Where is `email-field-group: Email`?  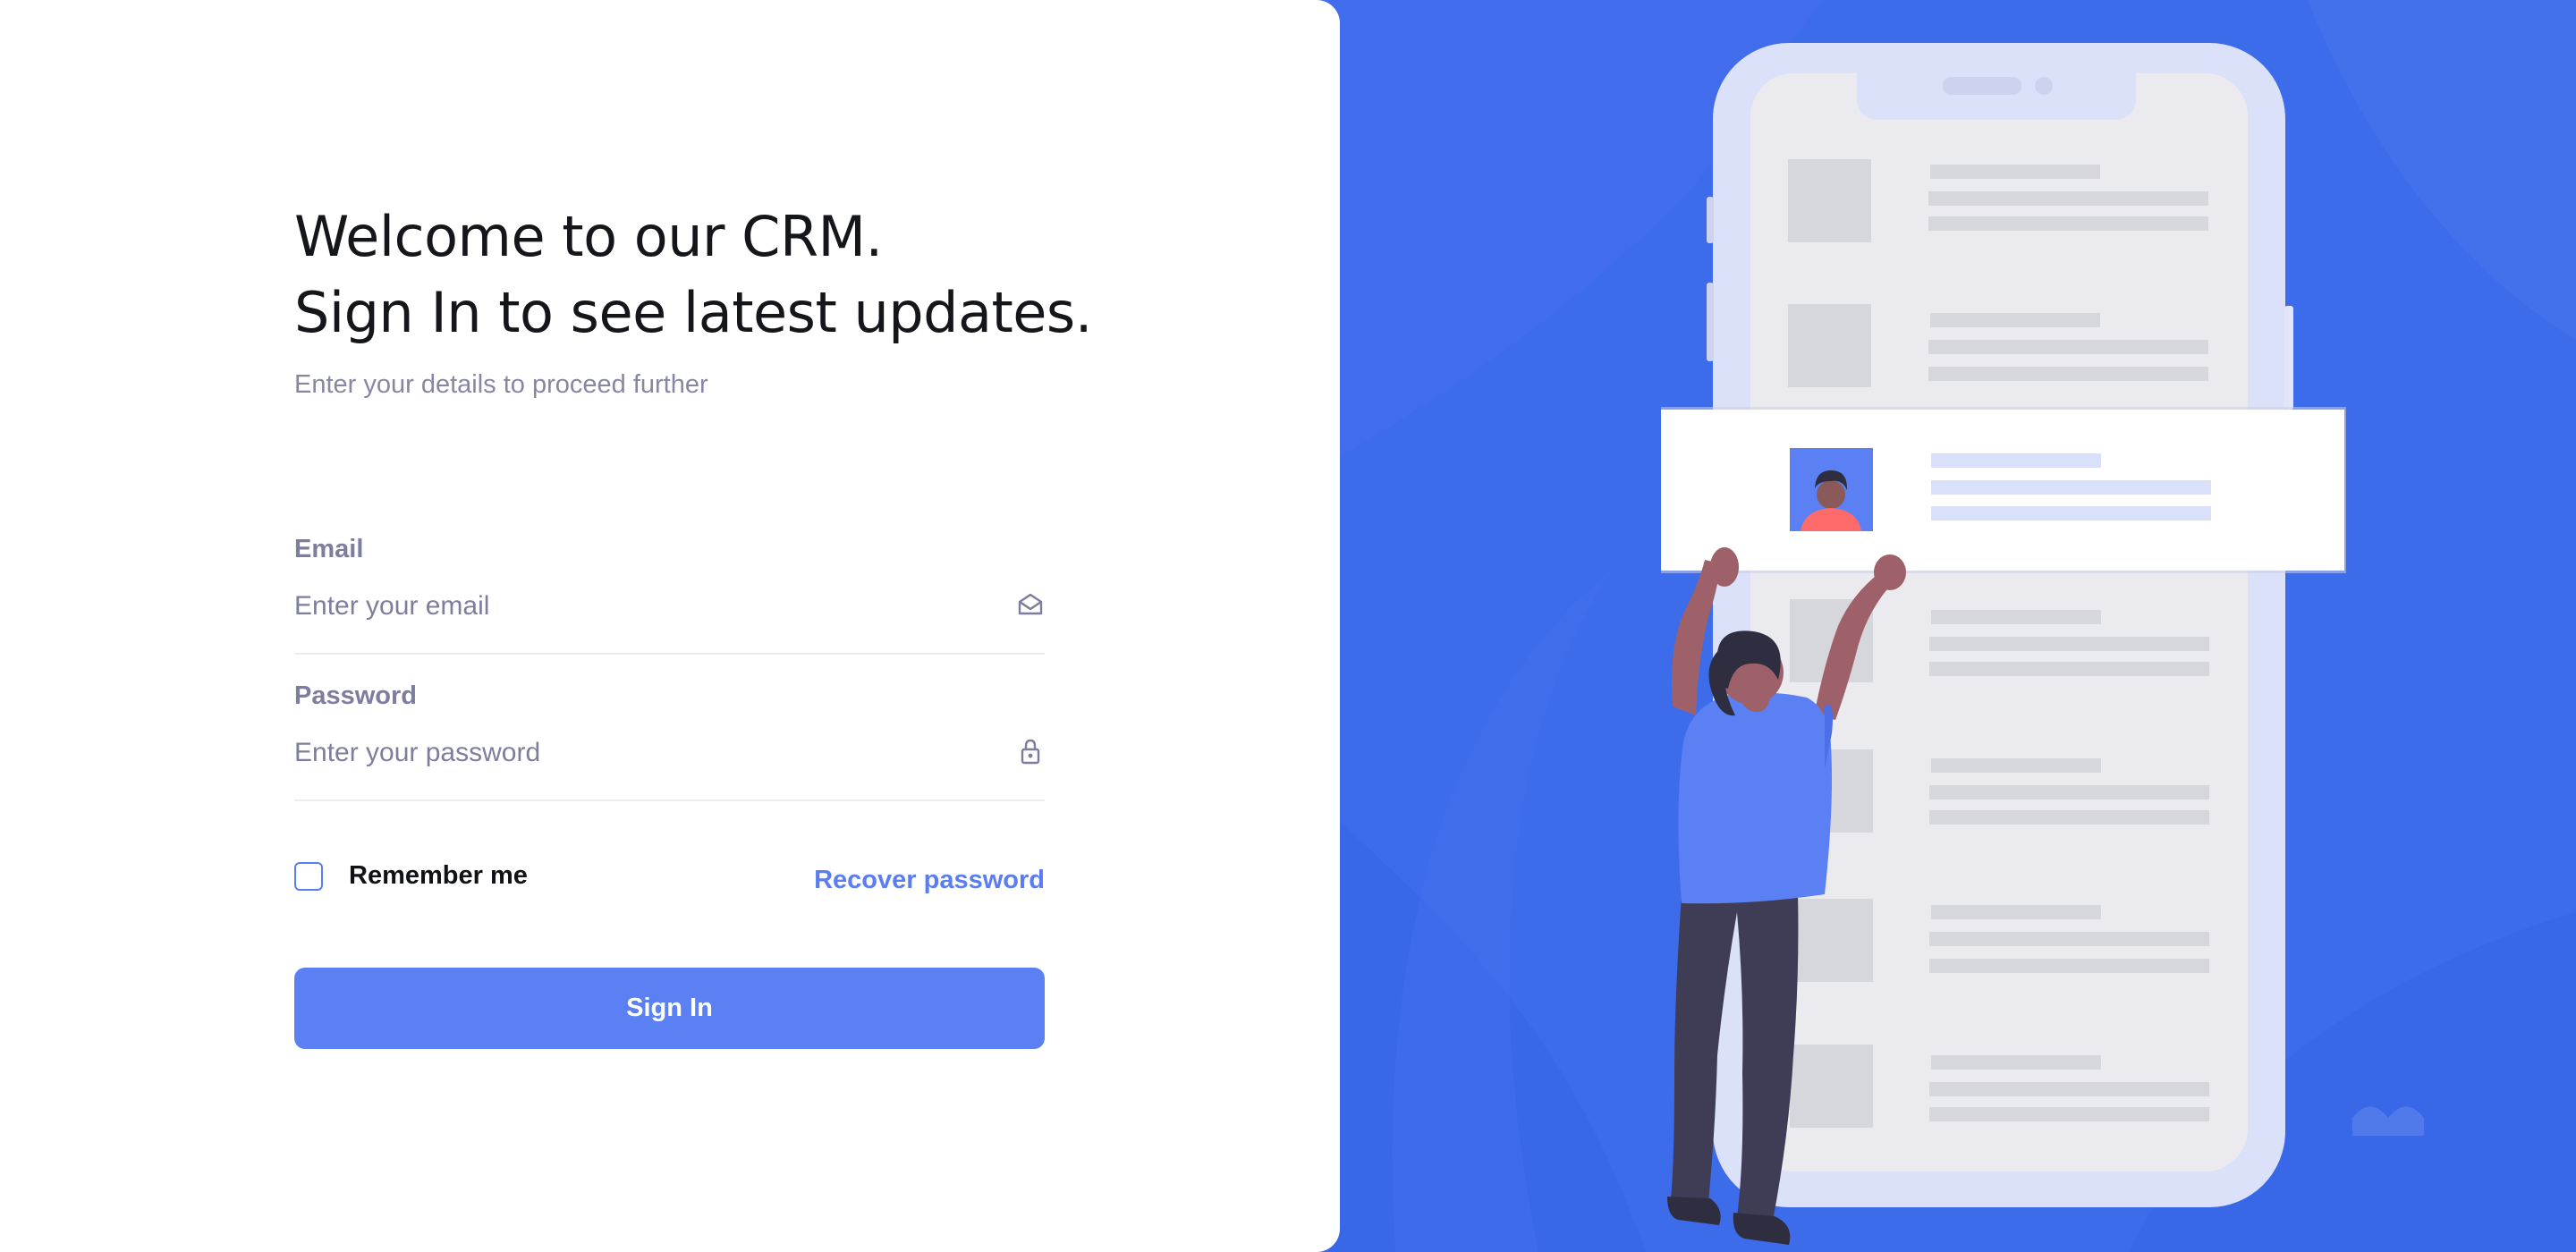 email-field-group: Email is located at coordinates (669, 595).